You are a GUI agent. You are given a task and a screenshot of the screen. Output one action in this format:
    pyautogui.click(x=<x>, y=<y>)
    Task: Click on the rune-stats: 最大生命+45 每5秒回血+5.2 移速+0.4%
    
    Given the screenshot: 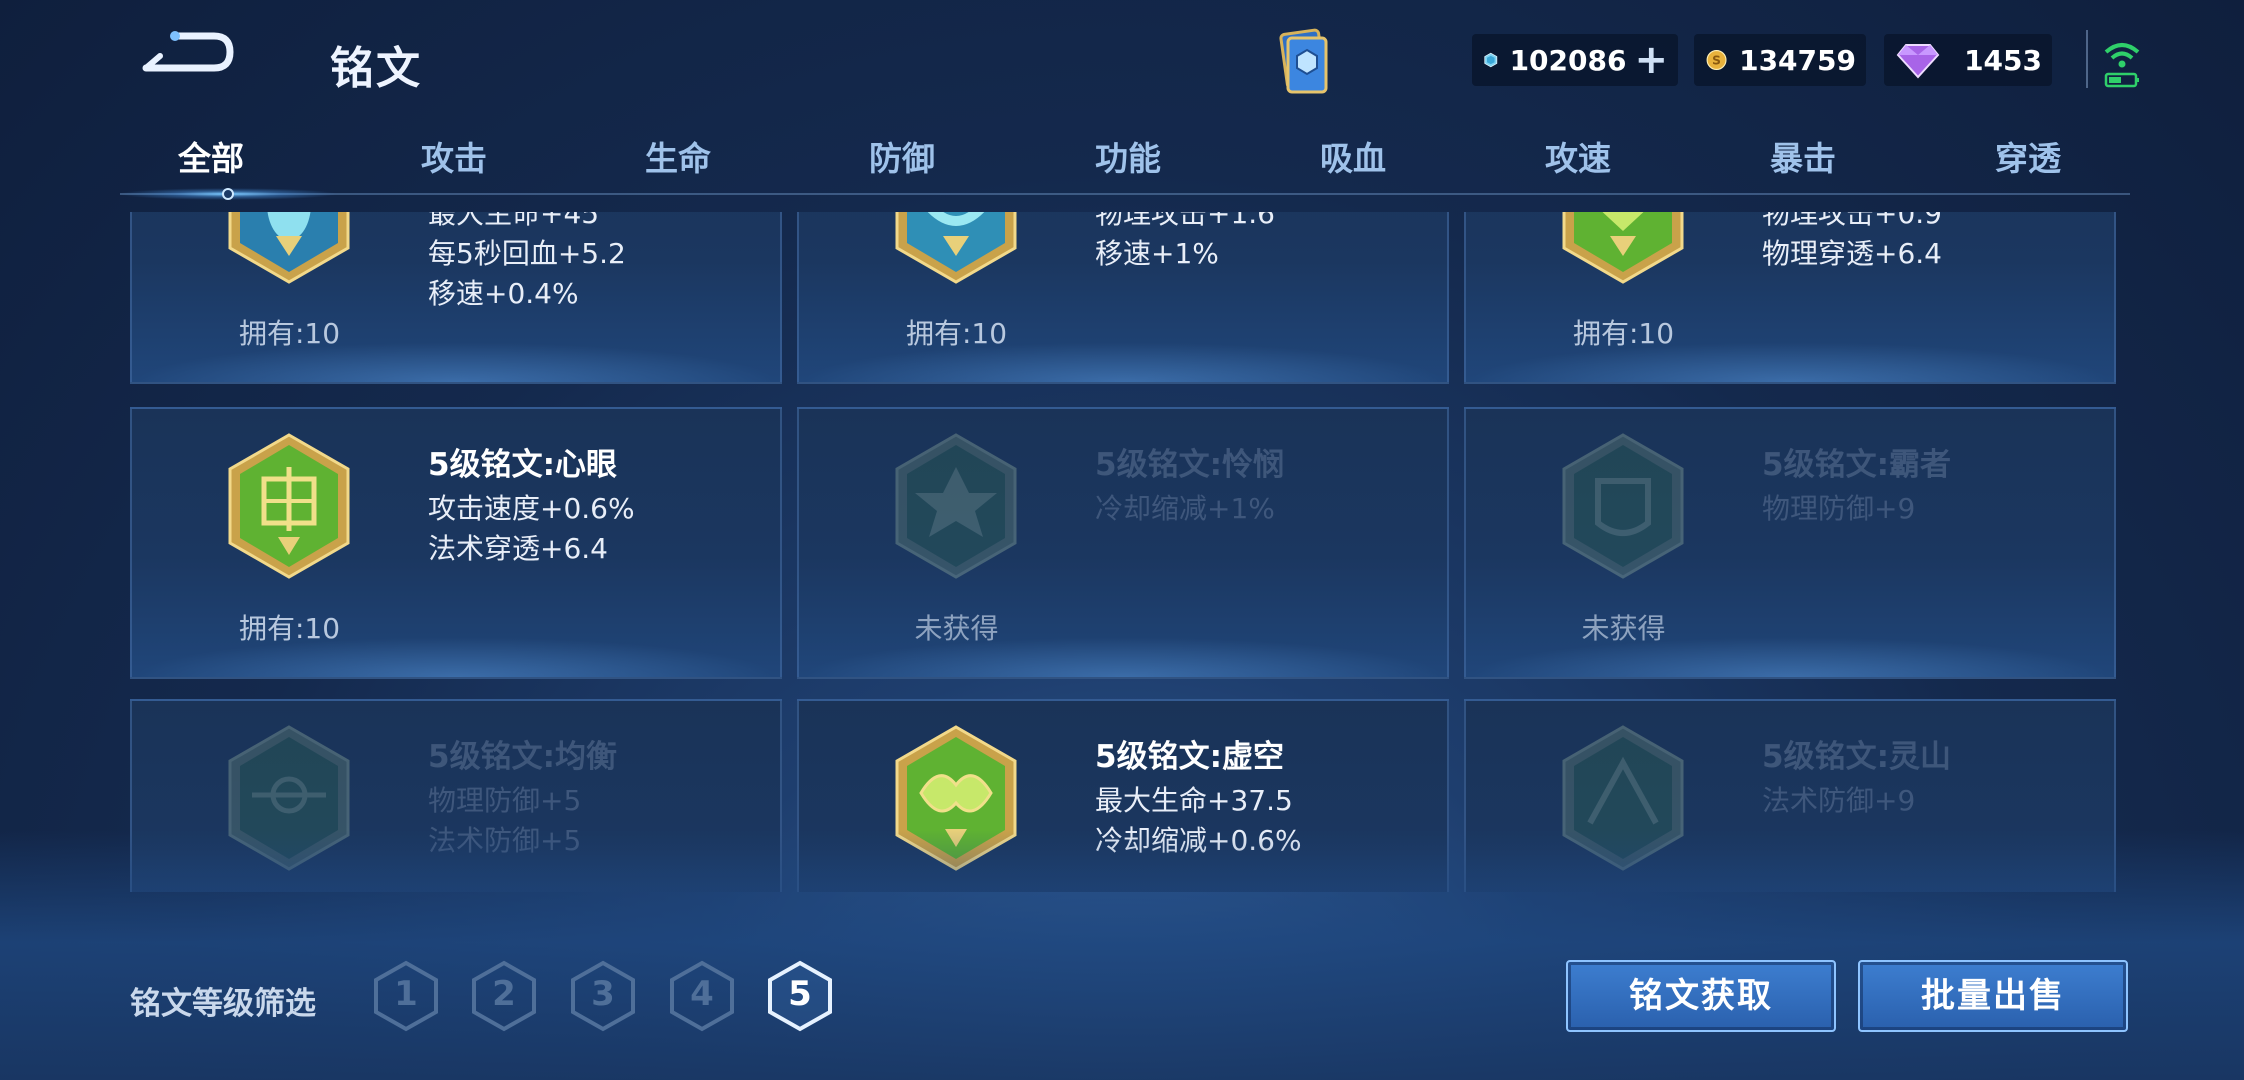 What is the action you would take?
    pyautogui.click(x=527, y=263)
    